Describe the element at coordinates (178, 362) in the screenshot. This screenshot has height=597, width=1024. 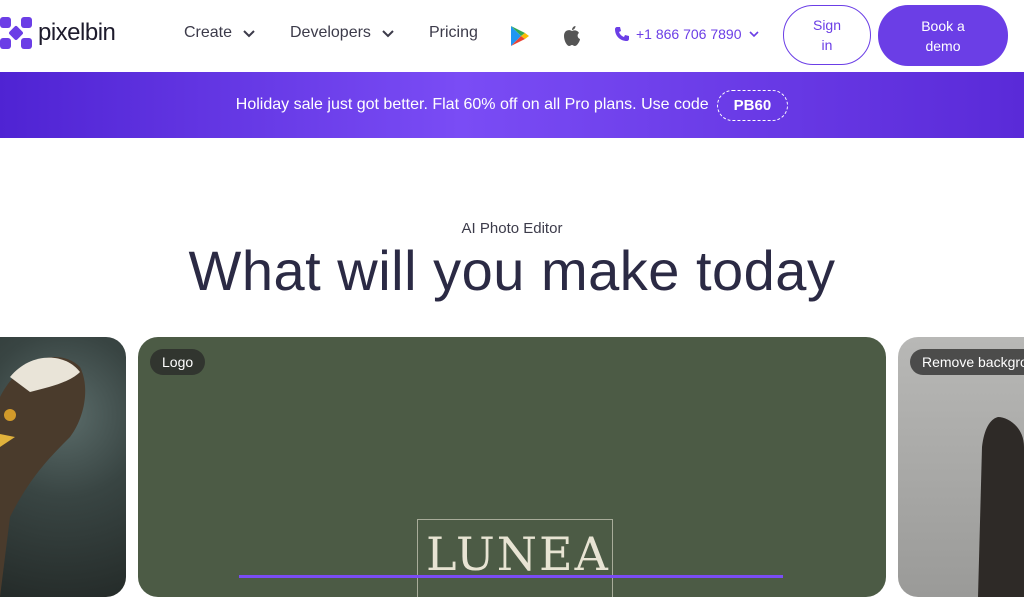
I see `card-tag-logo: Logo` at that location.